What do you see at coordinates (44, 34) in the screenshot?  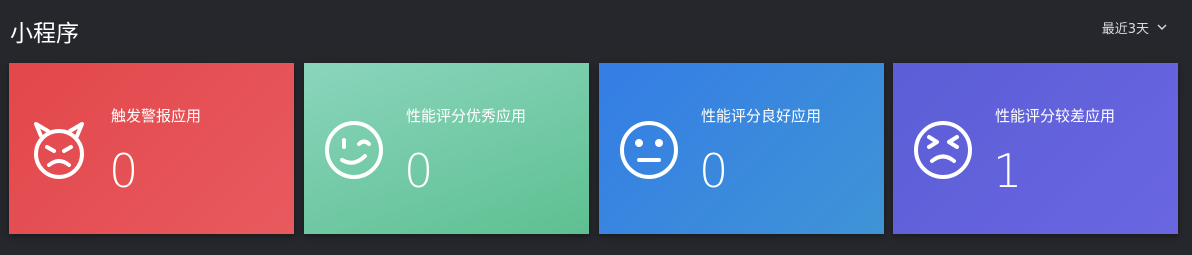 I see `panel-title: 小程序` at bounding box center [44, 34].